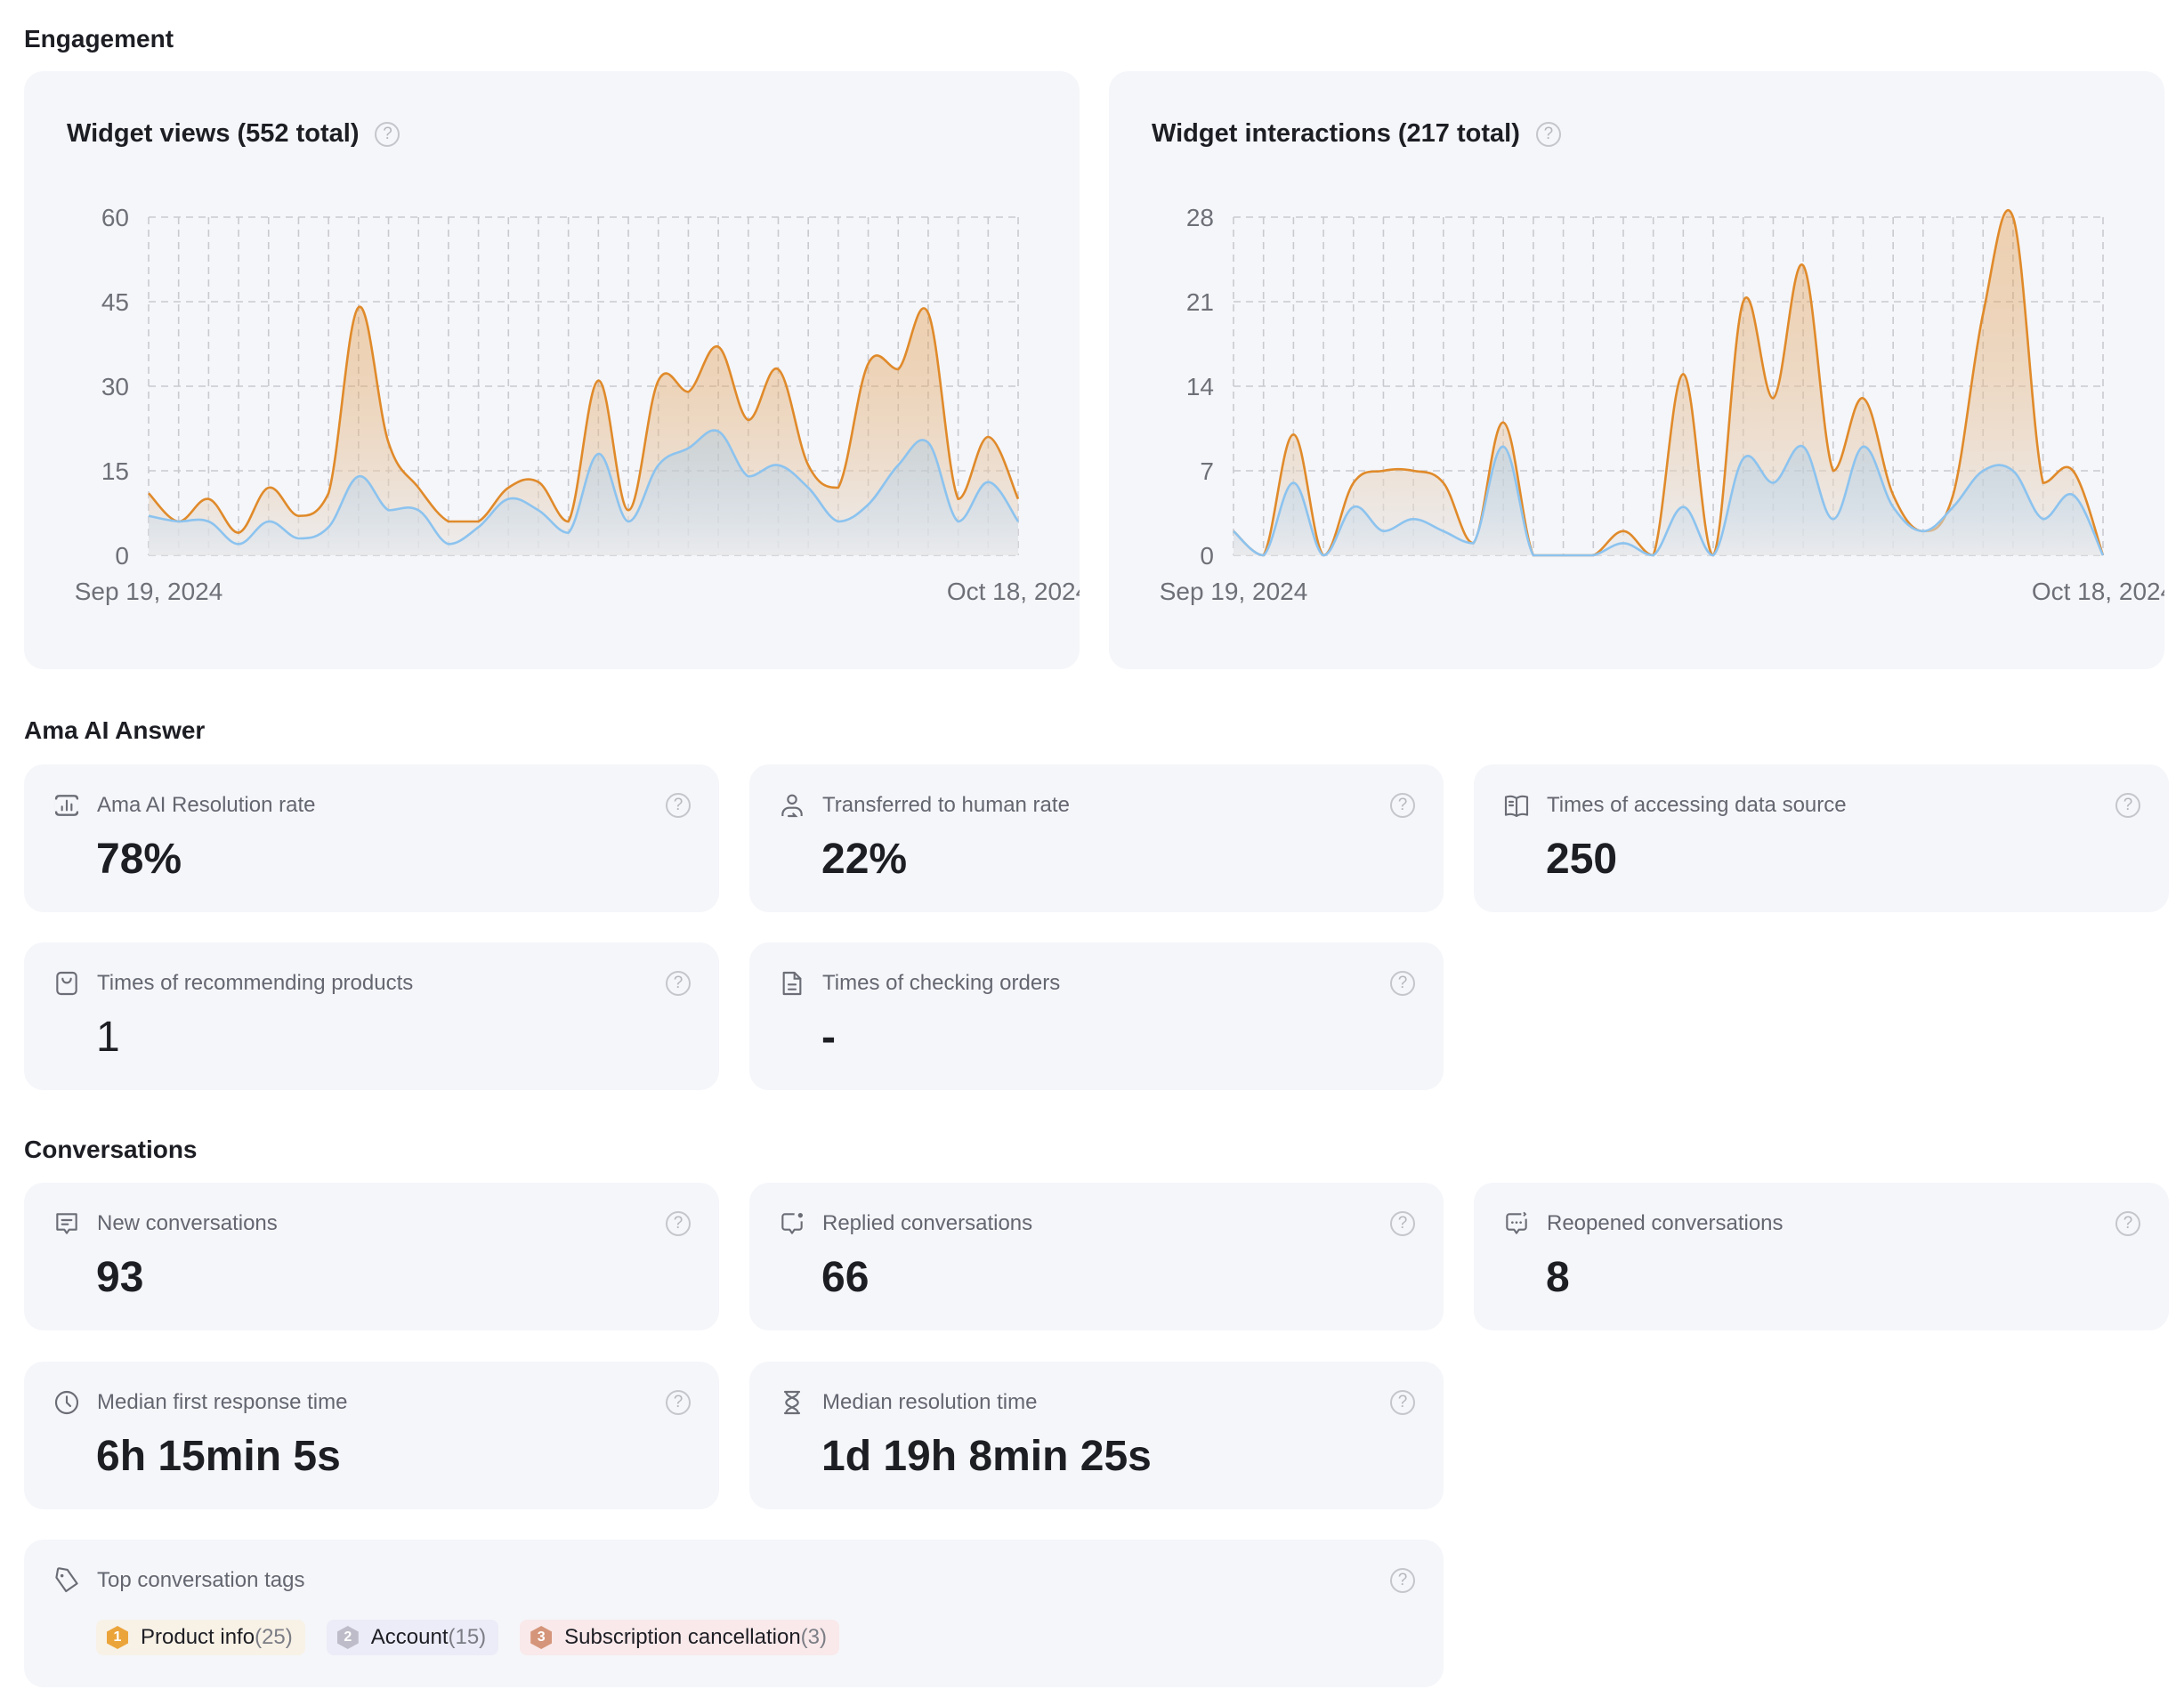  Describe the element at coordinates (218, 1456) in the screenshot. I see `metric-value: 6h 15min 5s` at that location.